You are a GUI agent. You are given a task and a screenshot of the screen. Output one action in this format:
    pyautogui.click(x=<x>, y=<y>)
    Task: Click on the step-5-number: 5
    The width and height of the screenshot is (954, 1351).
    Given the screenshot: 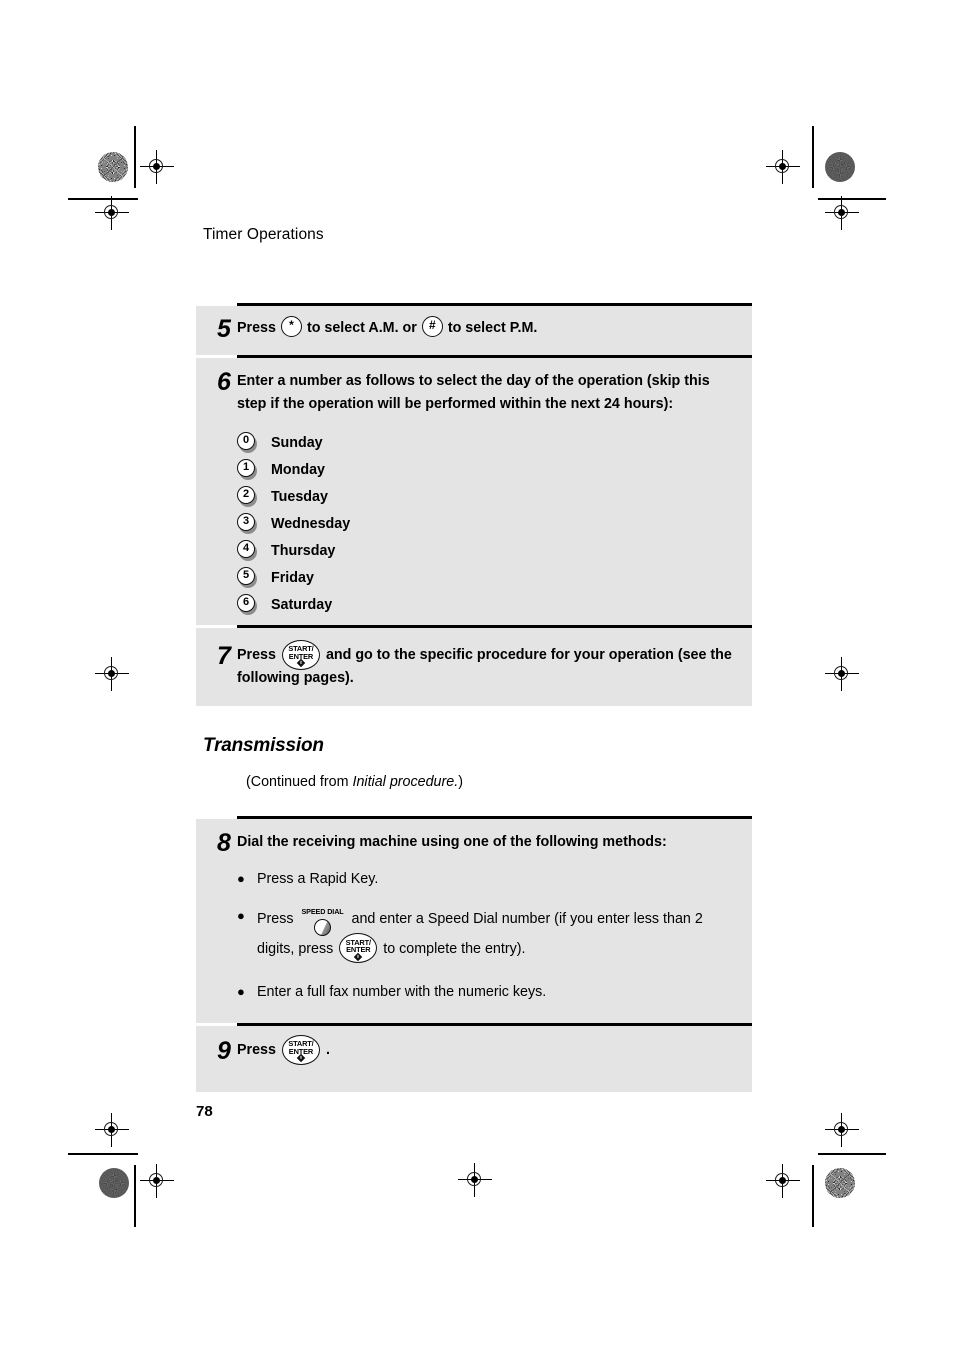 What is the action you would take?
    pyautogui.click(x=224, y=329)
    